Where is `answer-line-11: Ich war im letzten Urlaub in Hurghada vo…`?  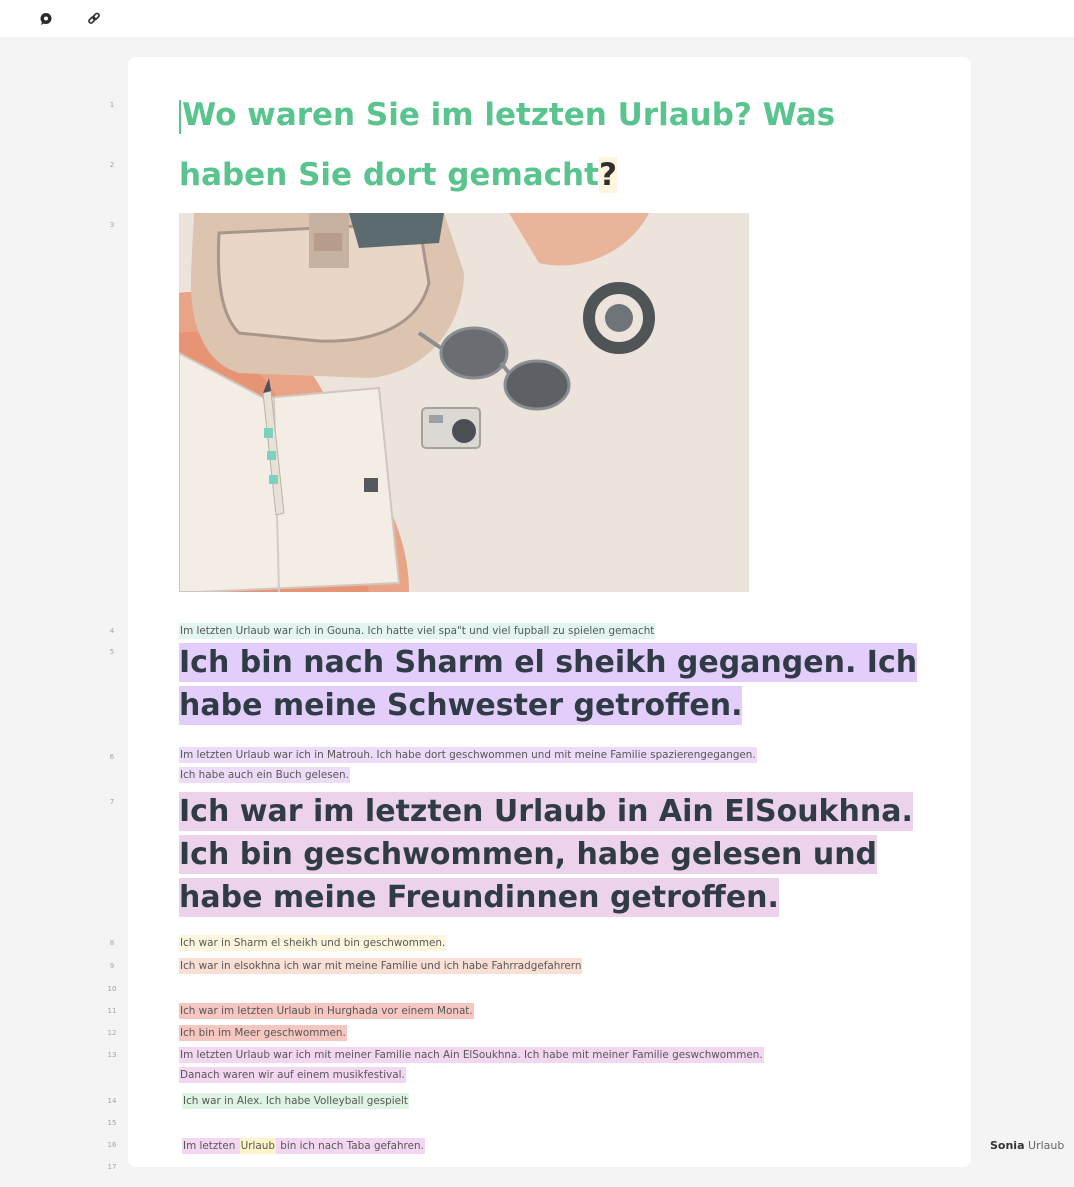
answer-line-11: Ich war im letzten Urlaub in Hurghada vo… is located at coordinates (326, 1011).